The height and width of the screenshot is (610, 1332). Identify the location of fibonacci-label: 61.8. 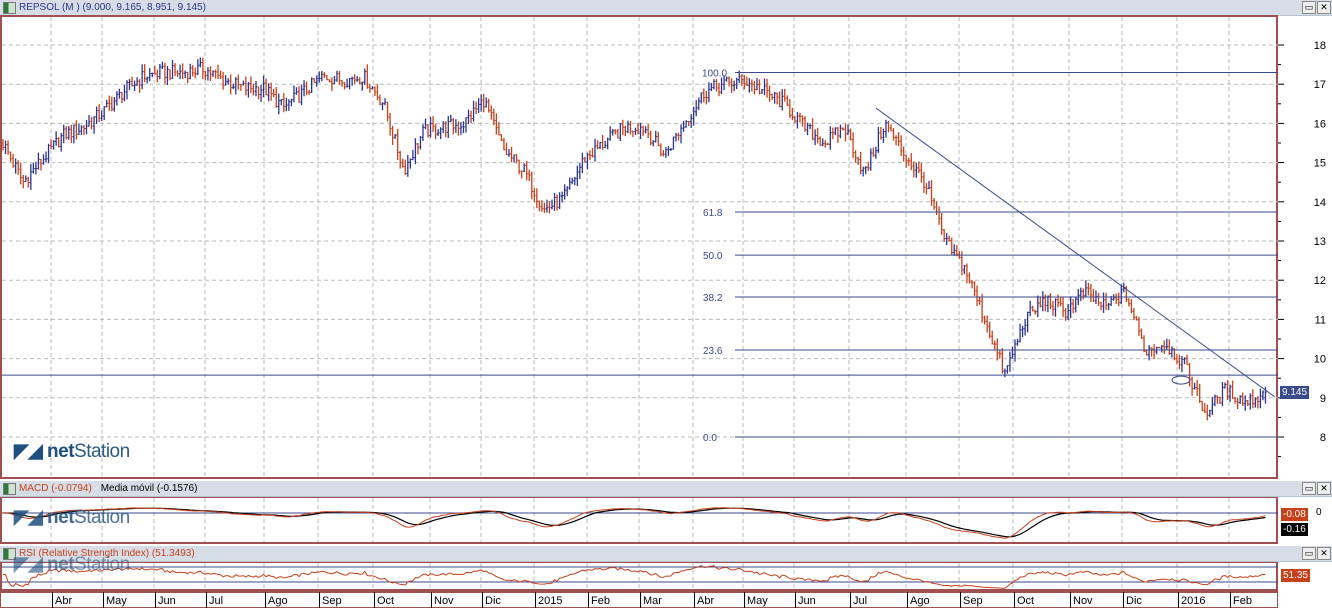
(713, 213).